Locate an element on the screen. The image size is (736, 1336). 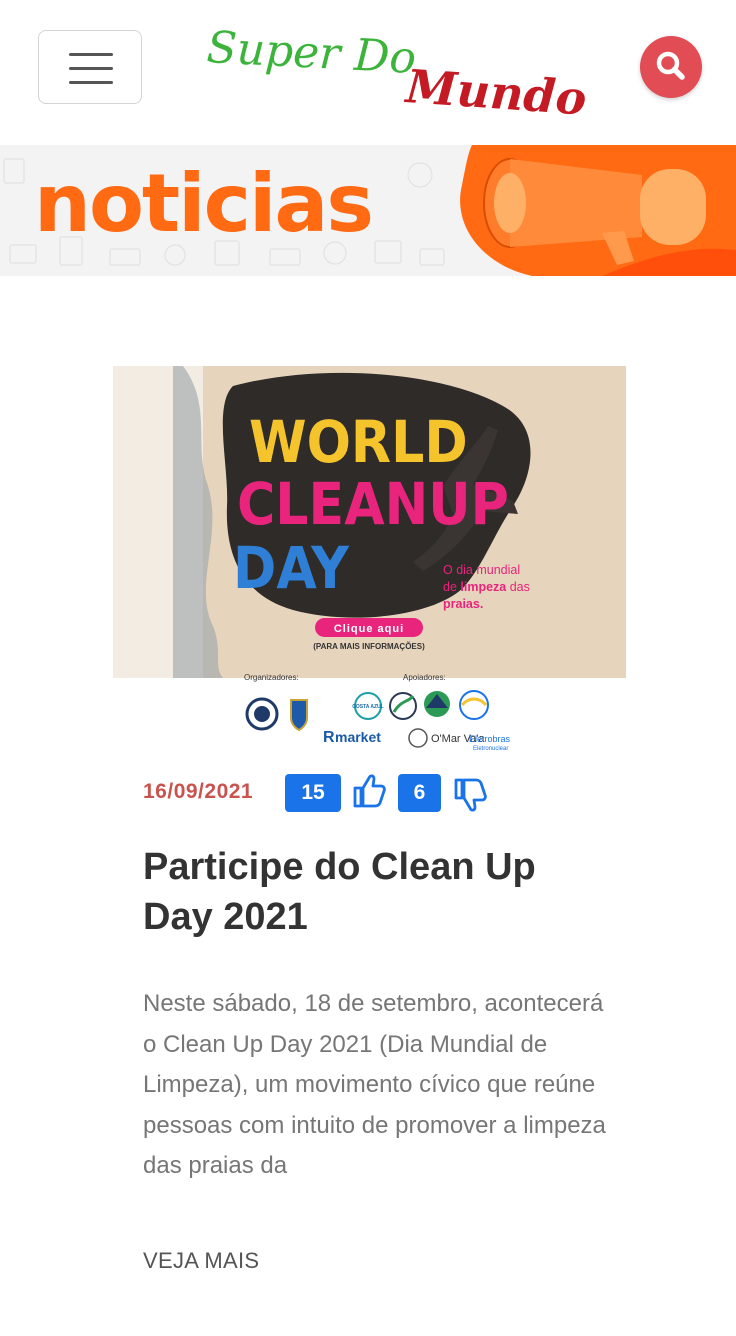
image-headline-2: CLEANUP is located at coordinates (373, 504).